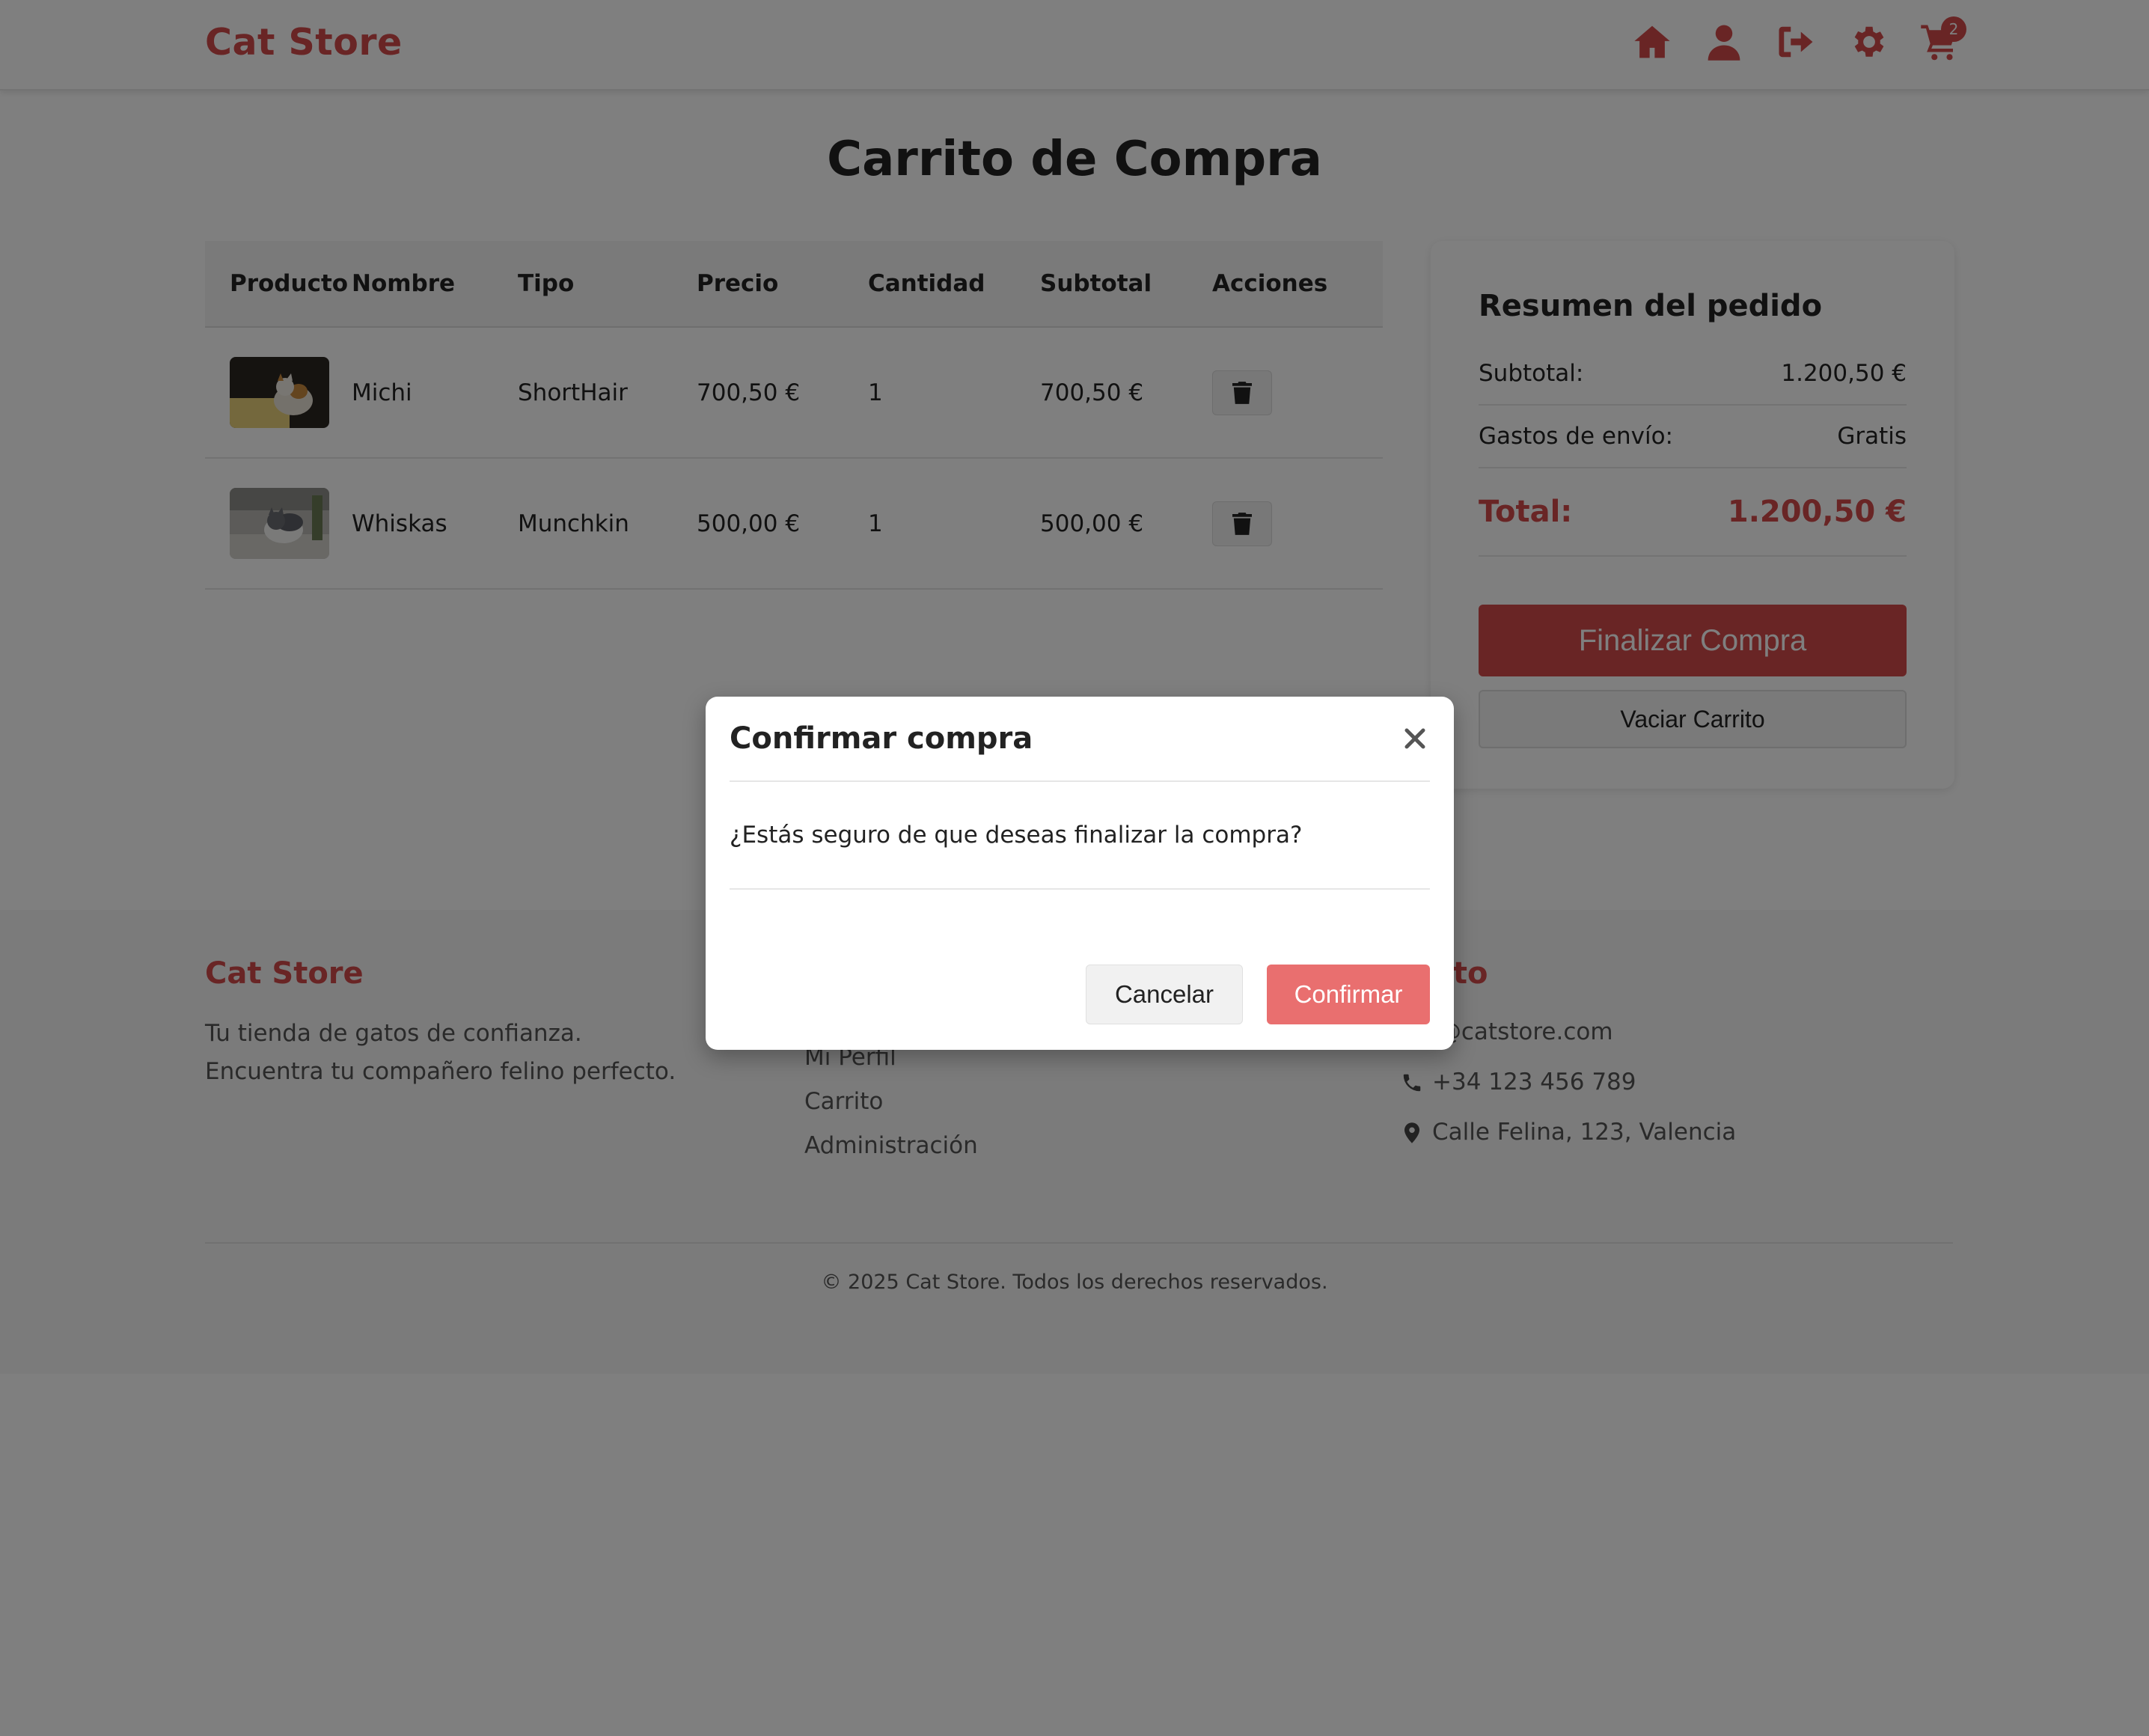  I want to click on confirm-button: Confirmar, so click(1348, 994).